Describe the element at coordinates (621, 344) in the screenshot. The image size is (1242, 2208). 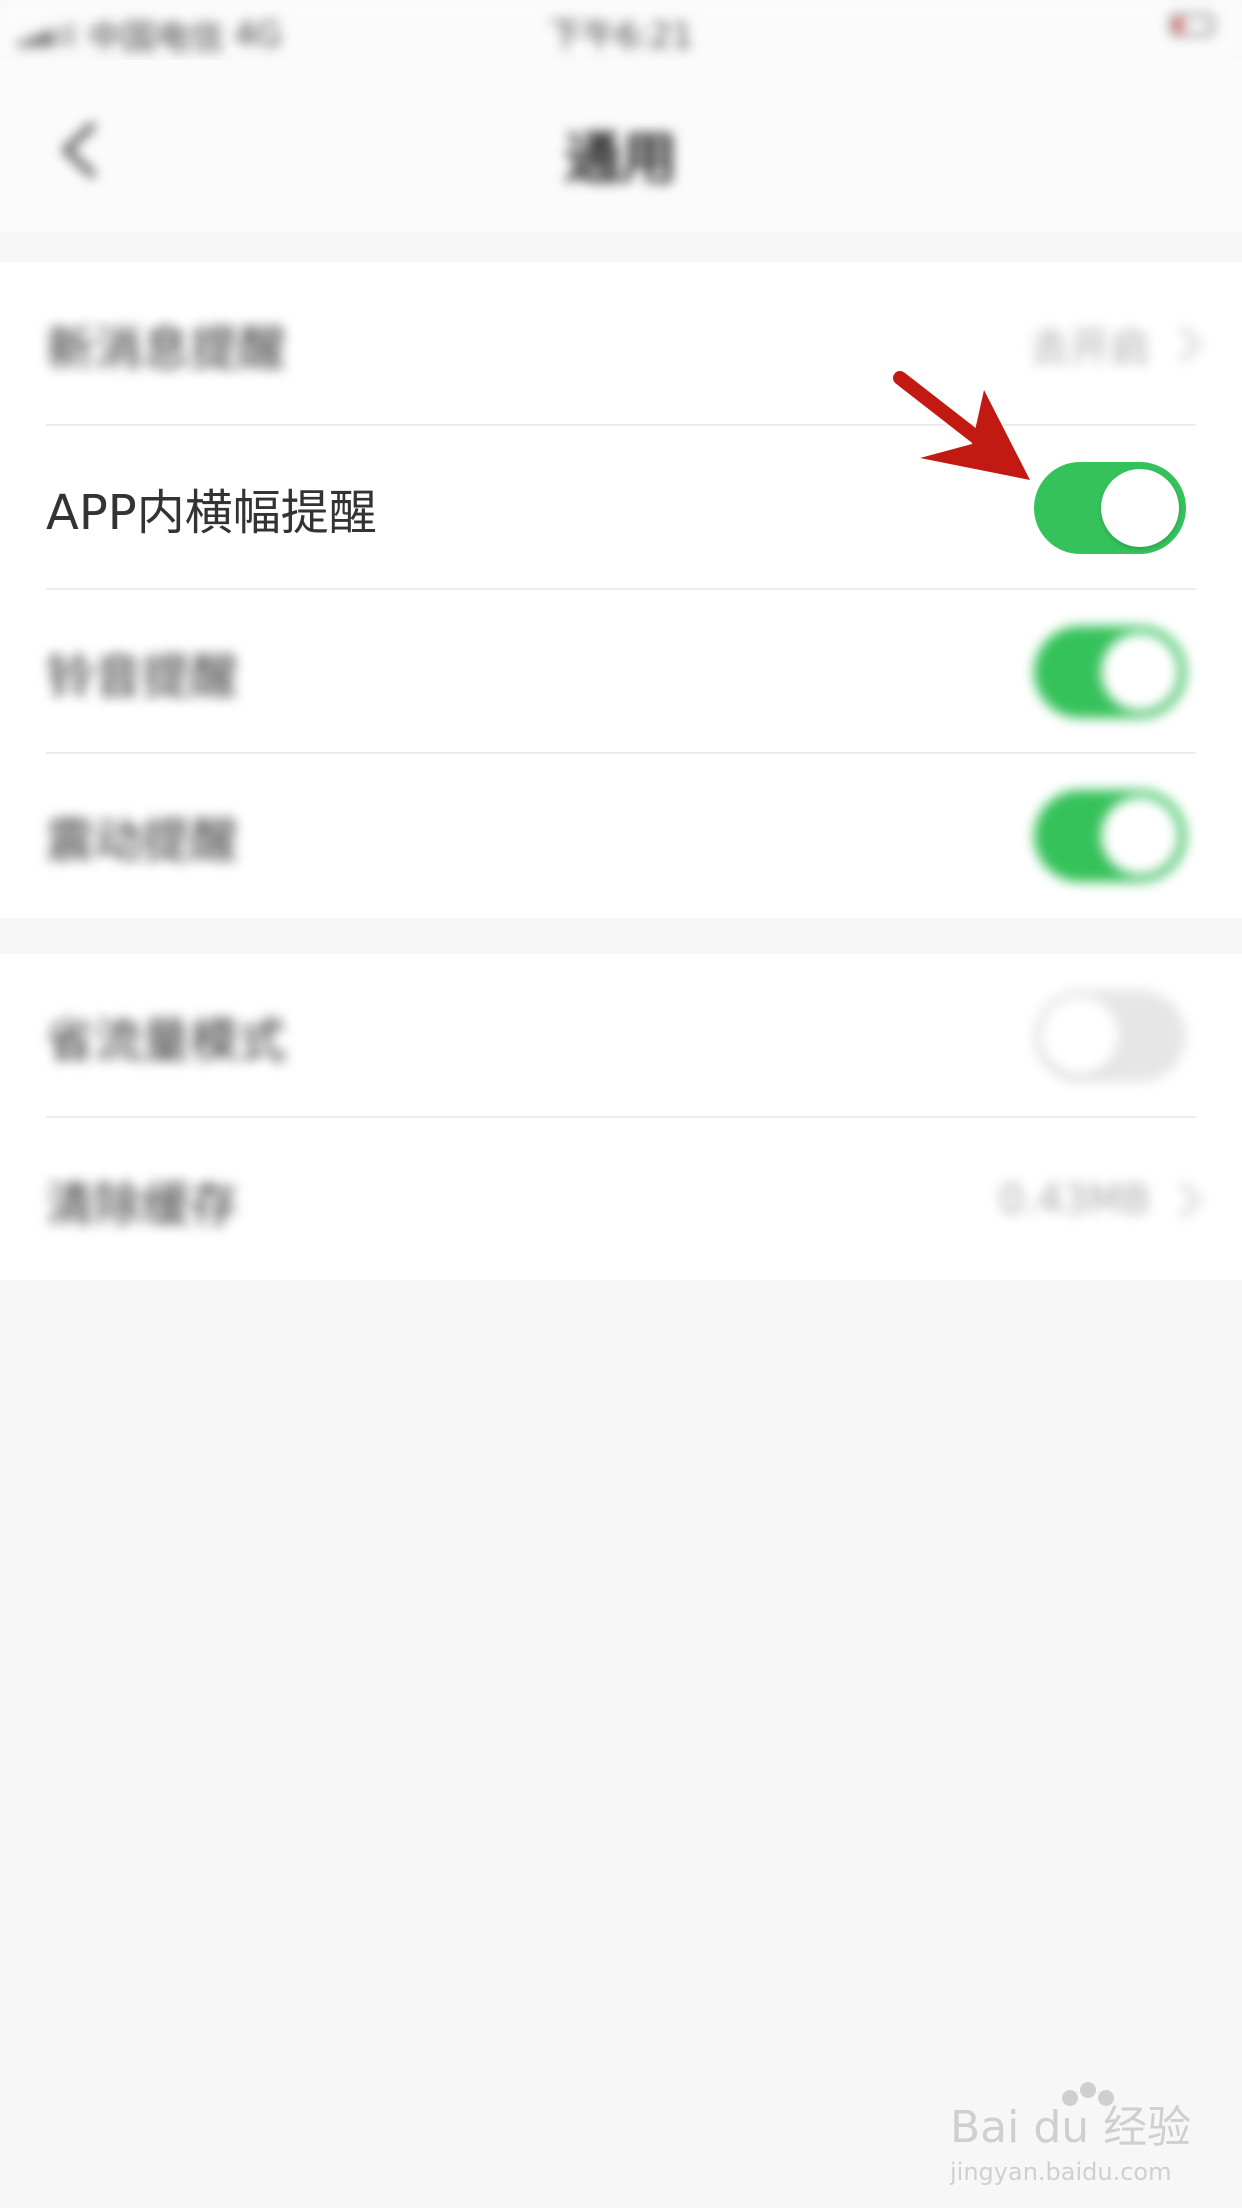
I see `setting-row-new-message: 新消息提醒 去开启` at that location.